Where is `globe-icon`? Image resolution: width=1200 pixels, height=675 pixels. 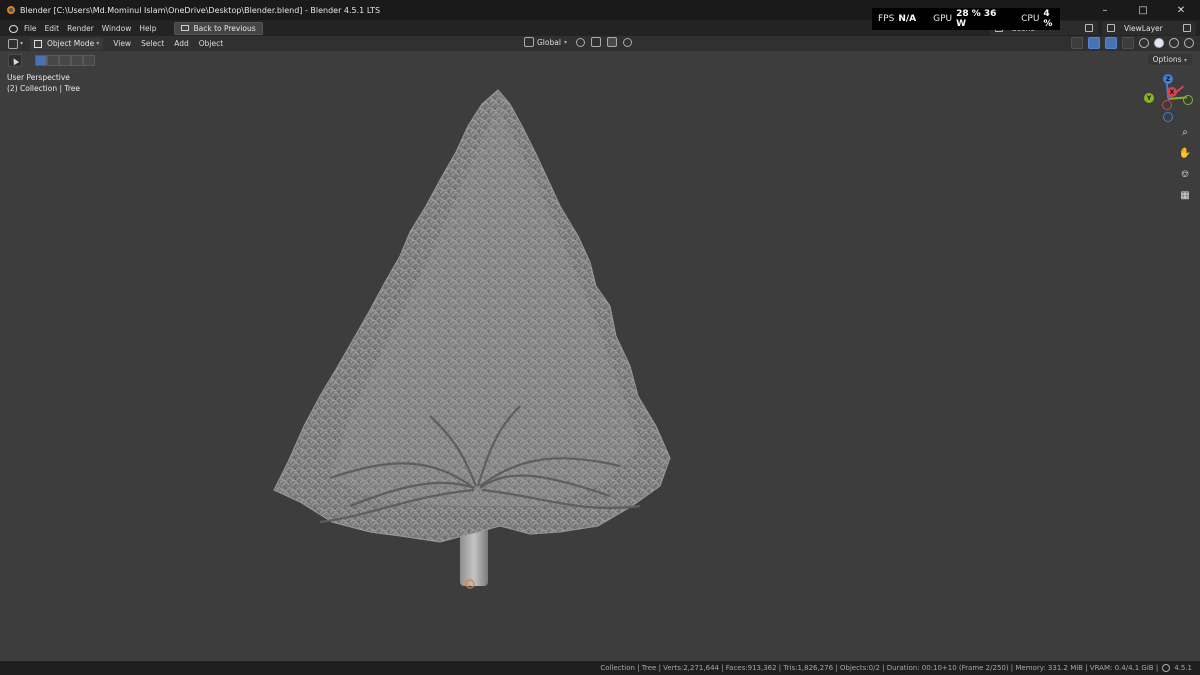
globe-icon is located at coordinates (1166, 668).